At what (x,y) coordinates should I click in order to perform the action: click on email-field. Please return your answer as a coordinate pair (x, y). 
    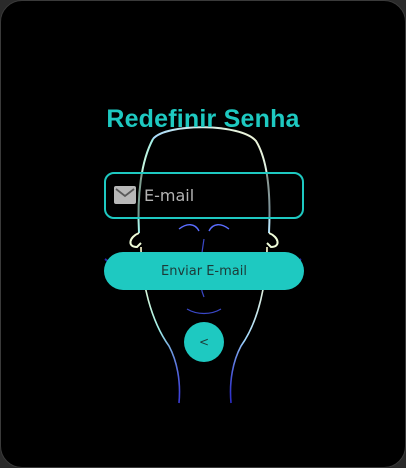
    Looking at the image, I should click on (204, 195).